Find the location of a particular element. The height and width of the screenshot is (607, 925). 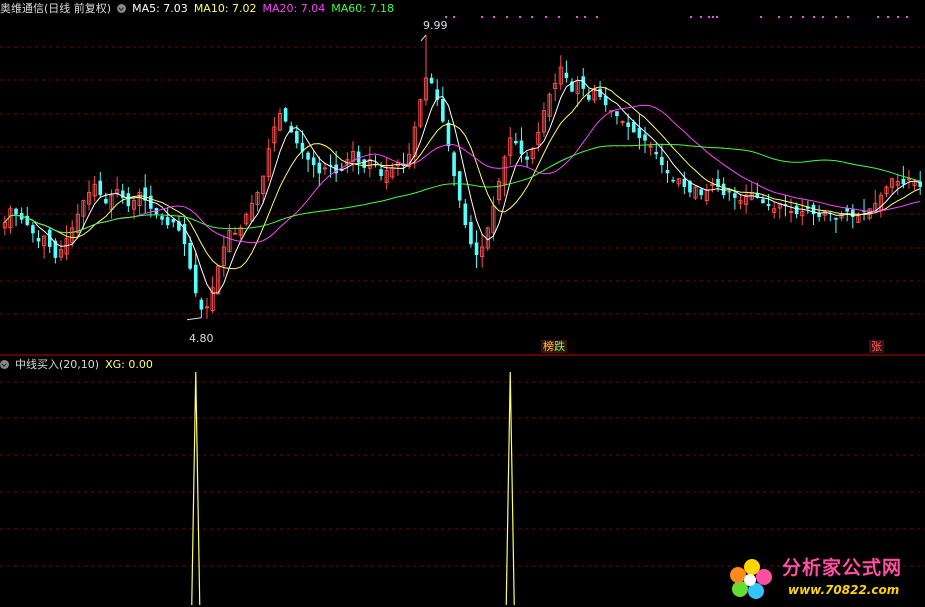

indicator-header: 中线买入(20,10) XG: 0.00 is located at coordinates (79, 365).